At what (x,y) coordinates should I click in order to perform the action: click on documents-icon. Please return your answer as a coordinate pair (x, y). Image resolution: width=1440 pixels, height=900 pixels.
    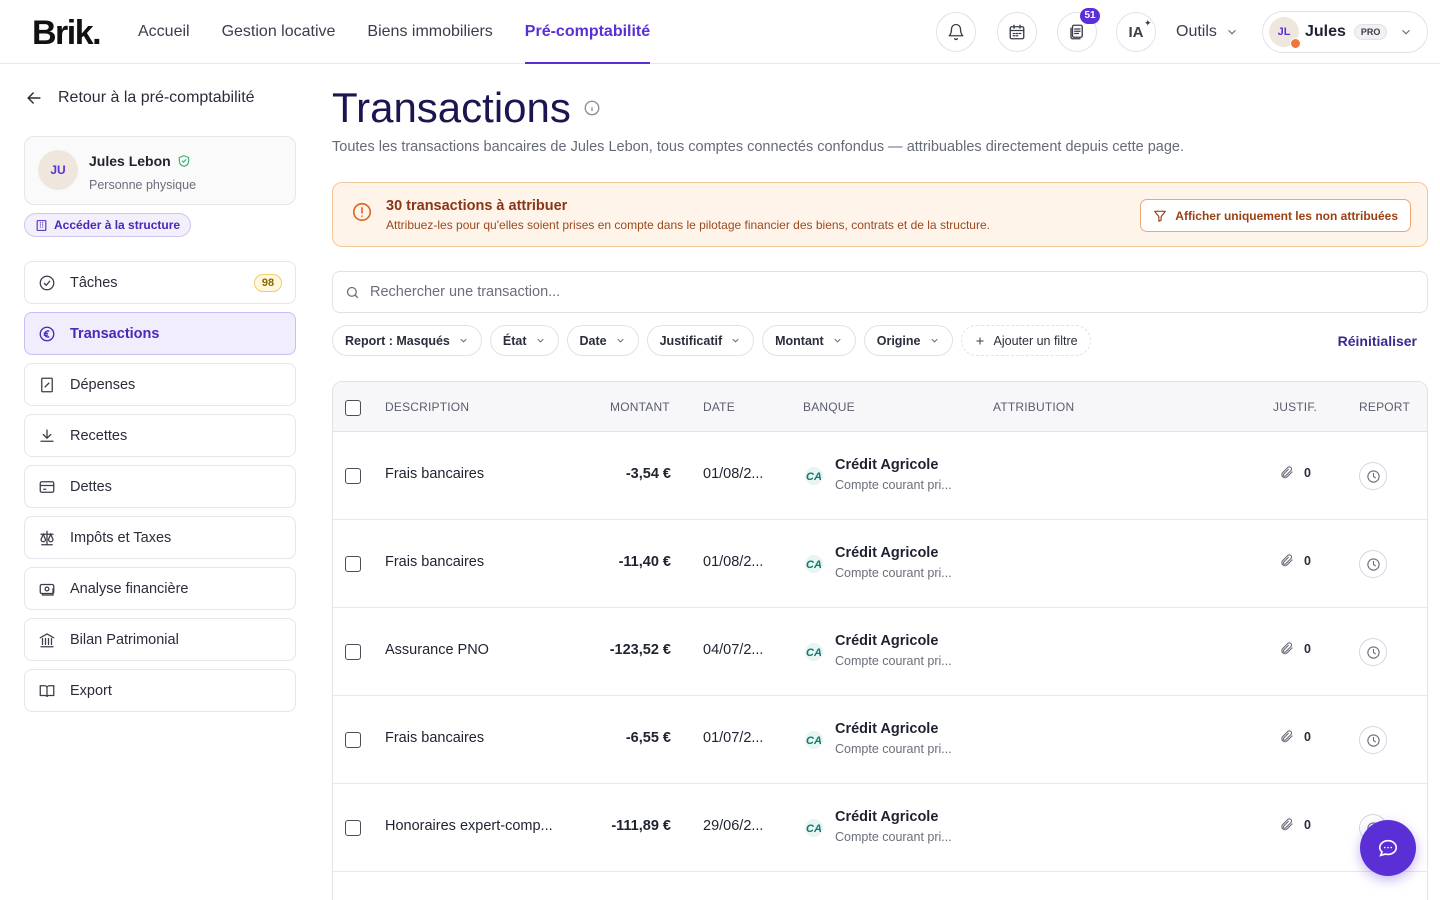
    Looking at the image, I should click on (1076, 32).